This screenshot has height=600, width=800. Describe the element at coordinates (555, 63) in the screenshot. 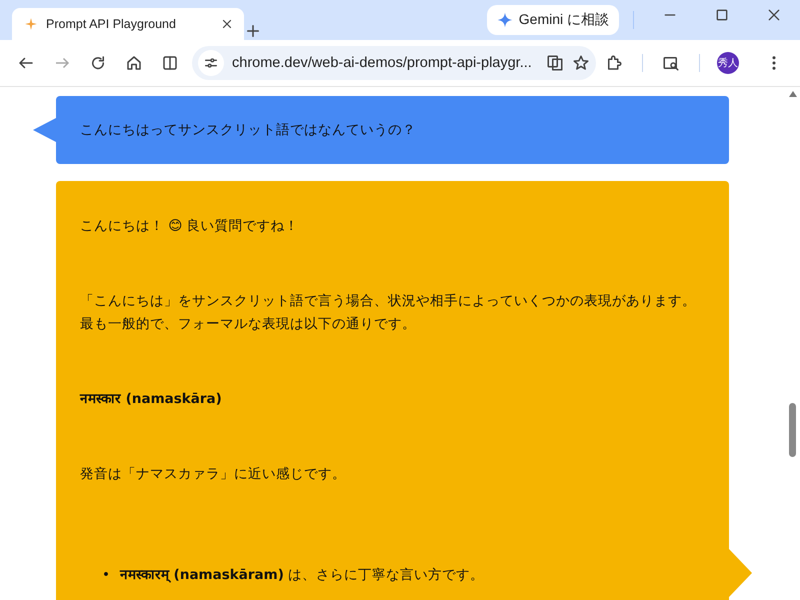

I see `translate-icon` at that location.